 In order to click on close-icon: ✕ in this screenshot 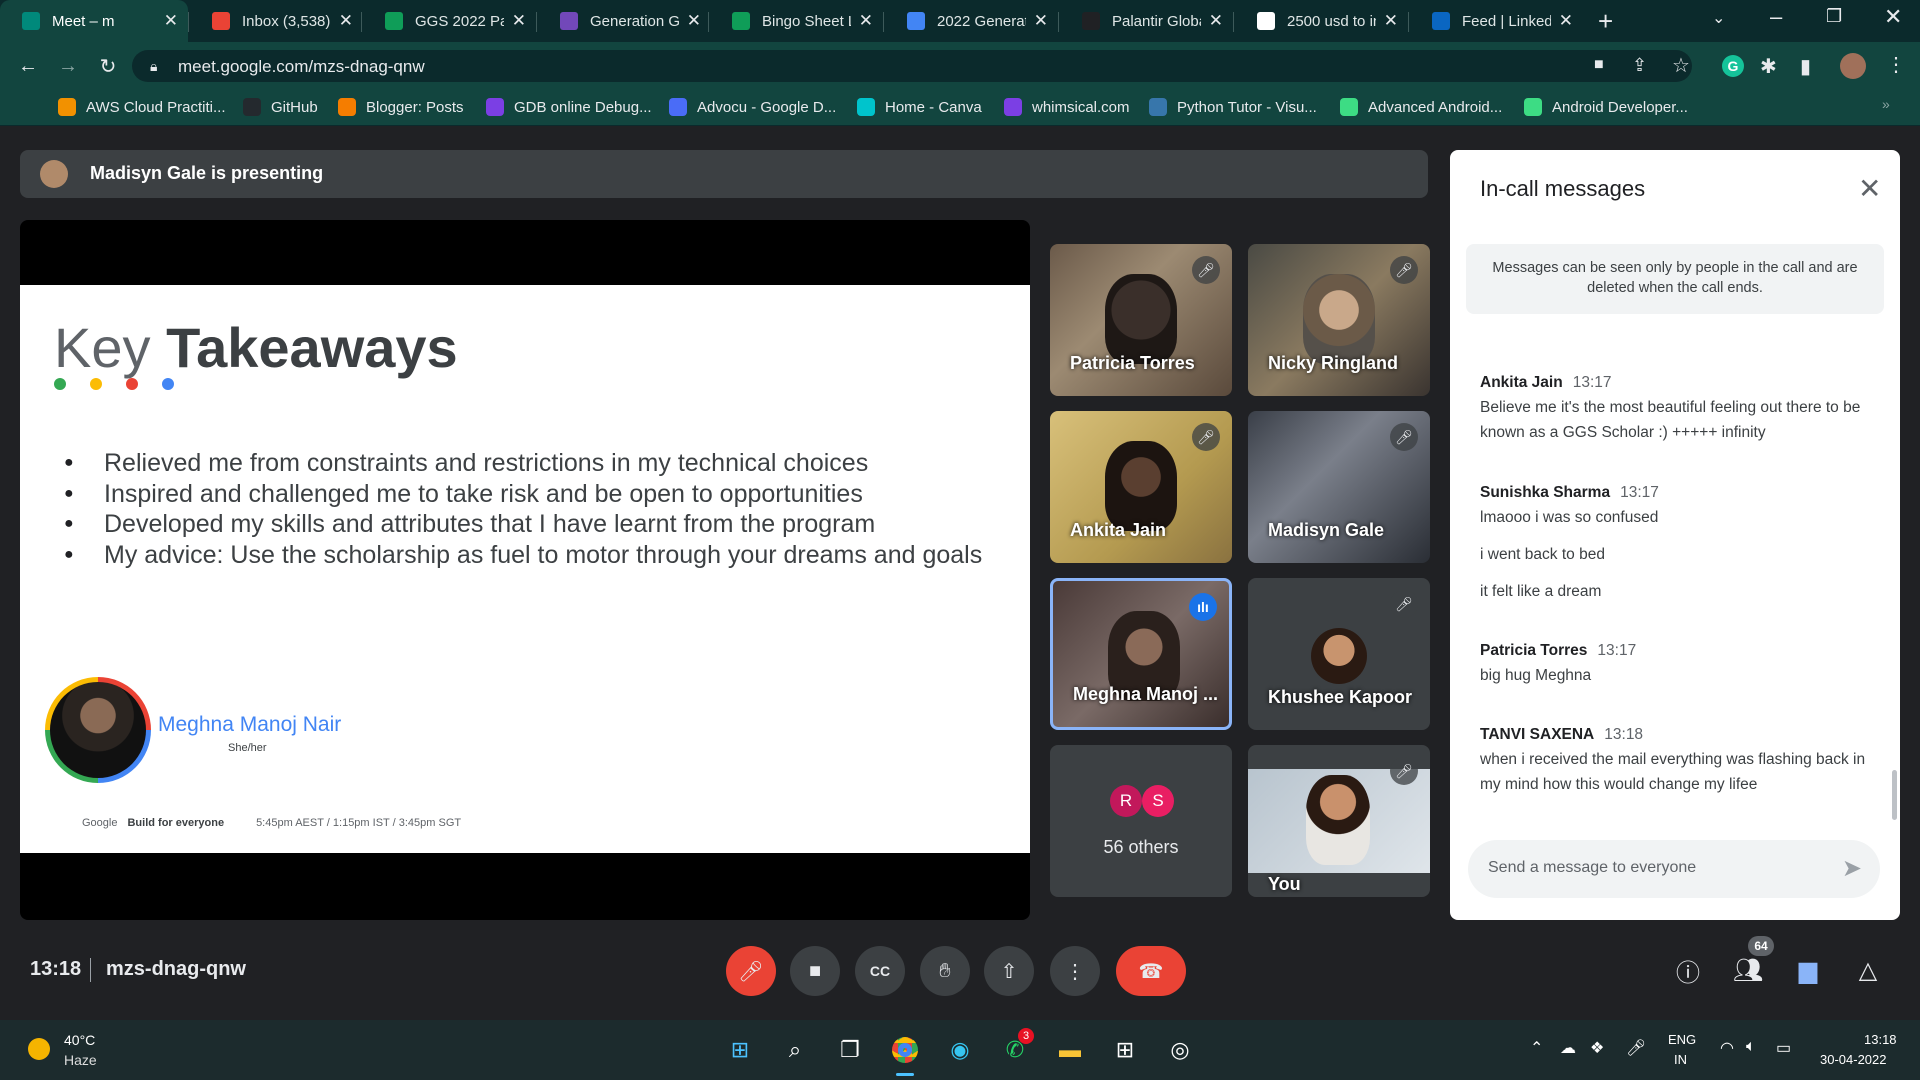, I will do `click(1869, 188)`.